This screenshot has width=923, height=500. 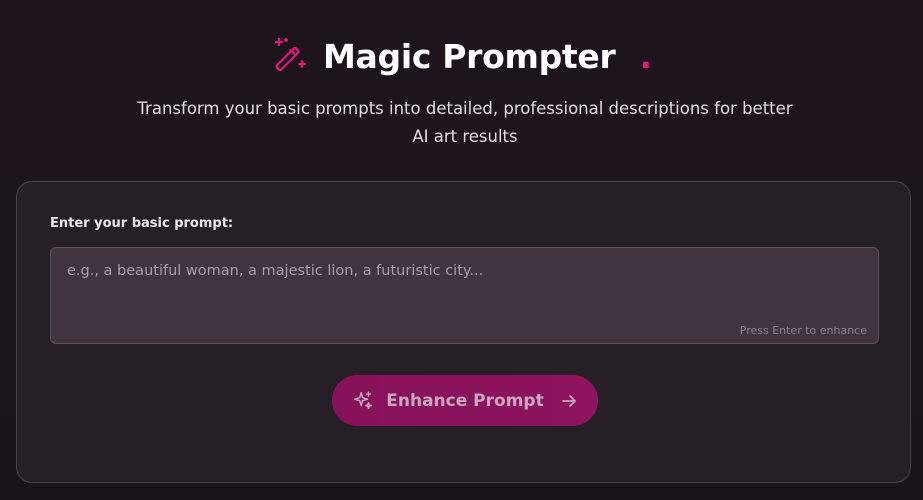 I want to click on magic-wand-icon, so click(x=290, y=54).